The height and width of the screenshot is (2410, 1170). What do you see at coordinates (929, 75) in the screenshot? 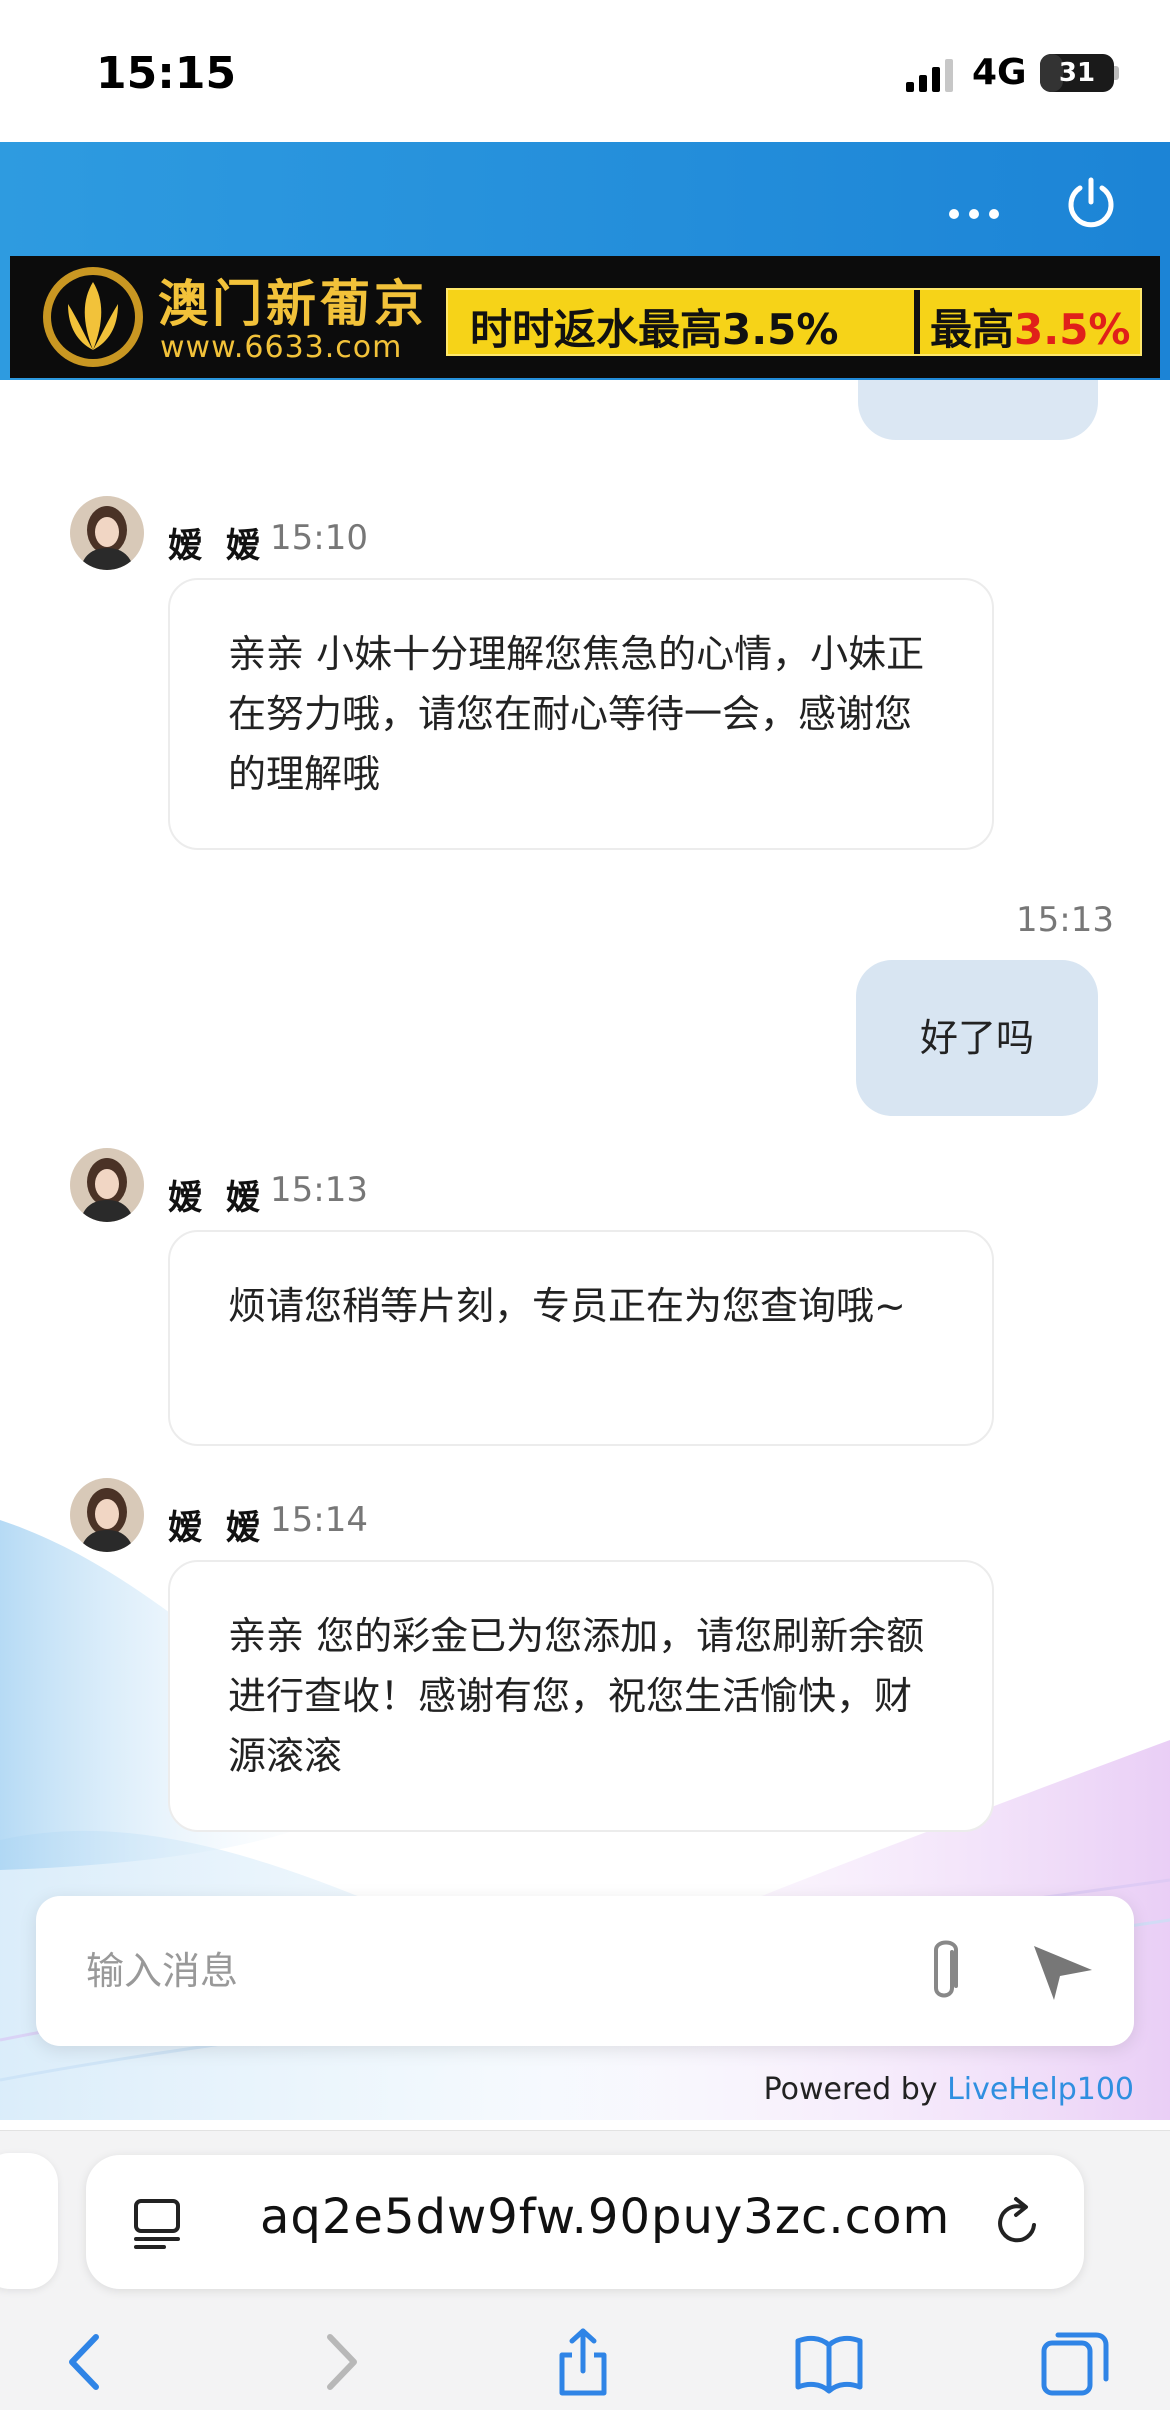
I see `cellular-signal-icon` at bounding box center [929, 75].